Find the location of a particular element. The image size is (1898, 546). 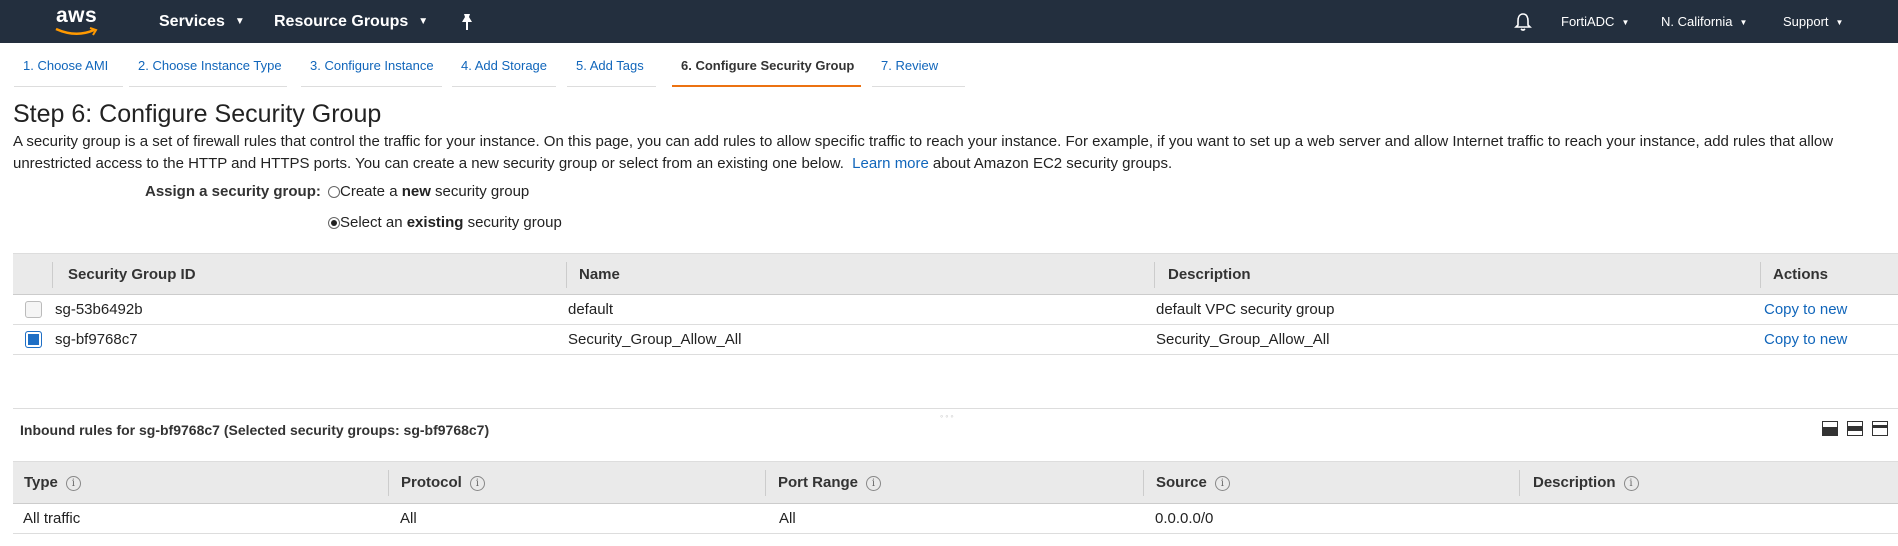

security-group-name-cell: default is located at coordinates (591, 309).